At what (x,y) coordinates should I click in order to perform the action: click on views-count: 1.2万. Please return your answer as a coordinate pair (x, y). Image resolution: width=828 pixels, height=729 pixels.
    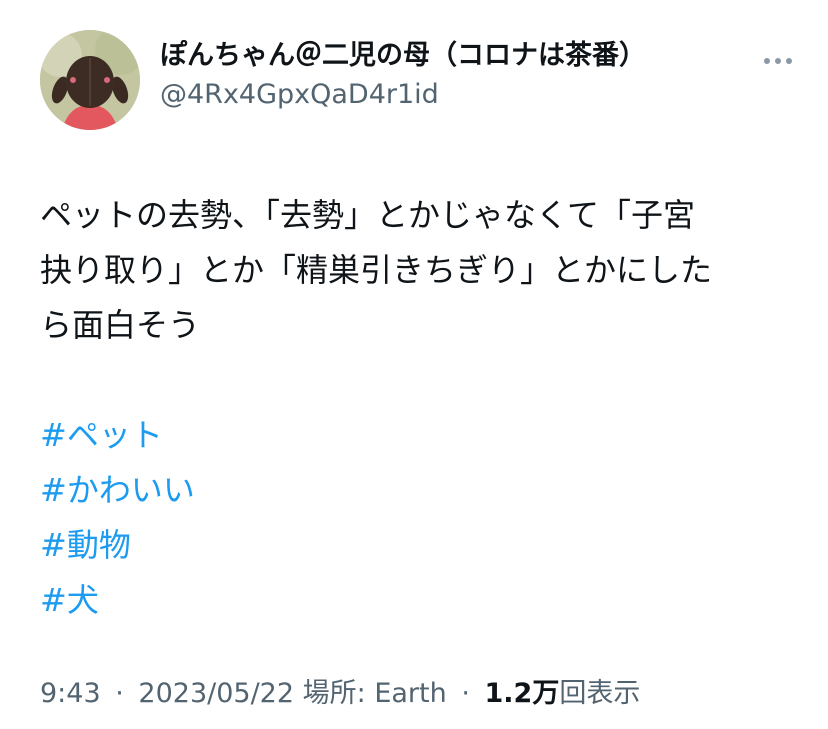
    Looking at the image, I should click on (522, 693).